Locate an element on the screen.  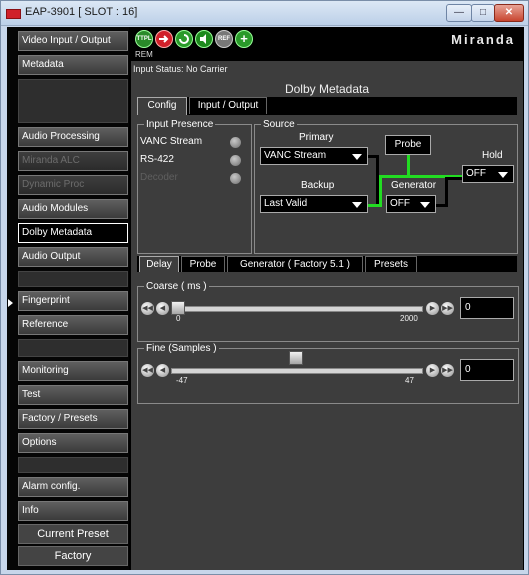
tab-generator: Generator ( Factory 5.1 ) is located at coordinates (295, 264).